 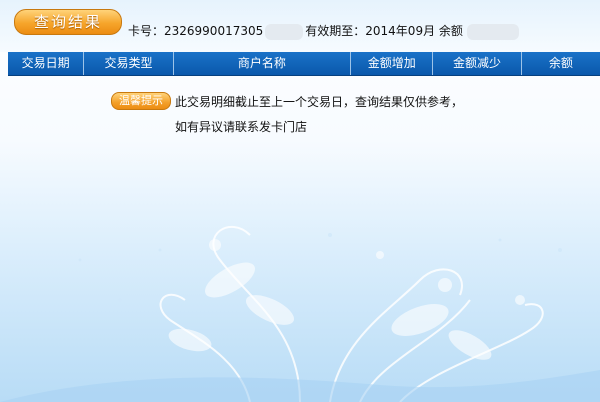 I want to click on card-info: 卡号：2326990017305 有效期至：2014年09月 余额, so click(x=323, y=31).